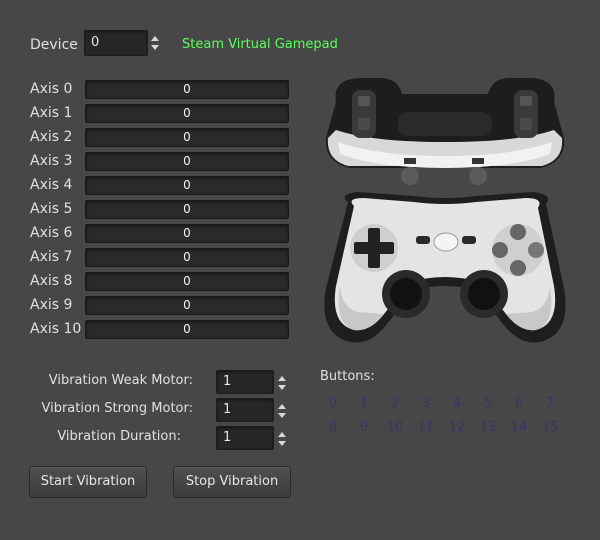  I want to click on axis-row: Axis 10 0, so click(161, 330).